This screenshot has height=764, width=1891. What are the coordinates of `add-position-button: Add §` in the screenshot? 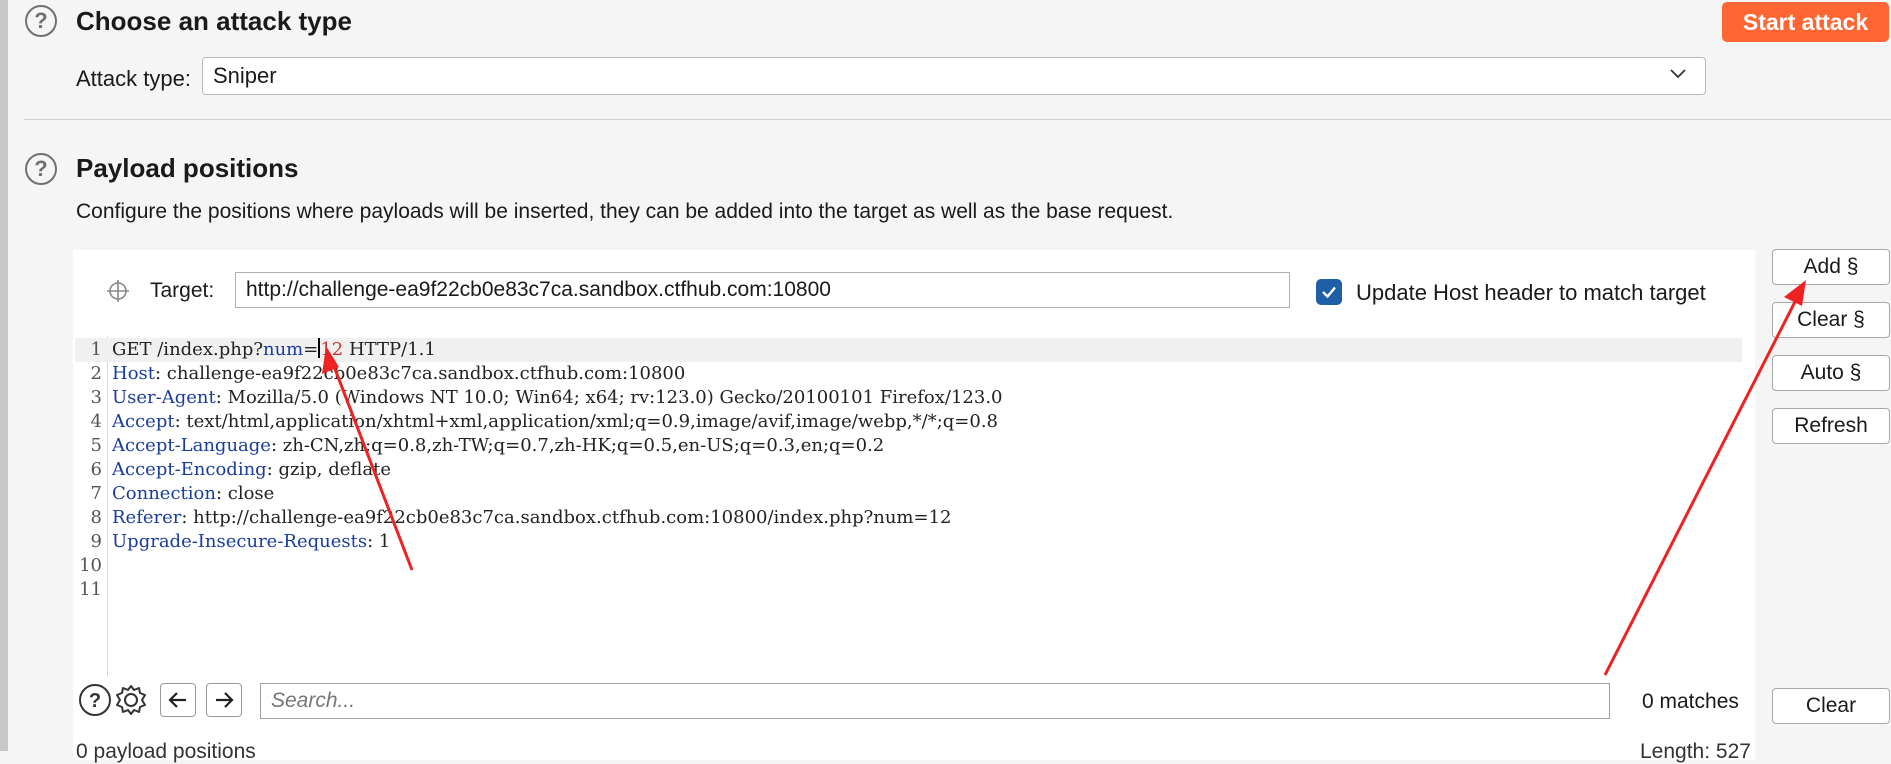 It's located at (1831, 267).